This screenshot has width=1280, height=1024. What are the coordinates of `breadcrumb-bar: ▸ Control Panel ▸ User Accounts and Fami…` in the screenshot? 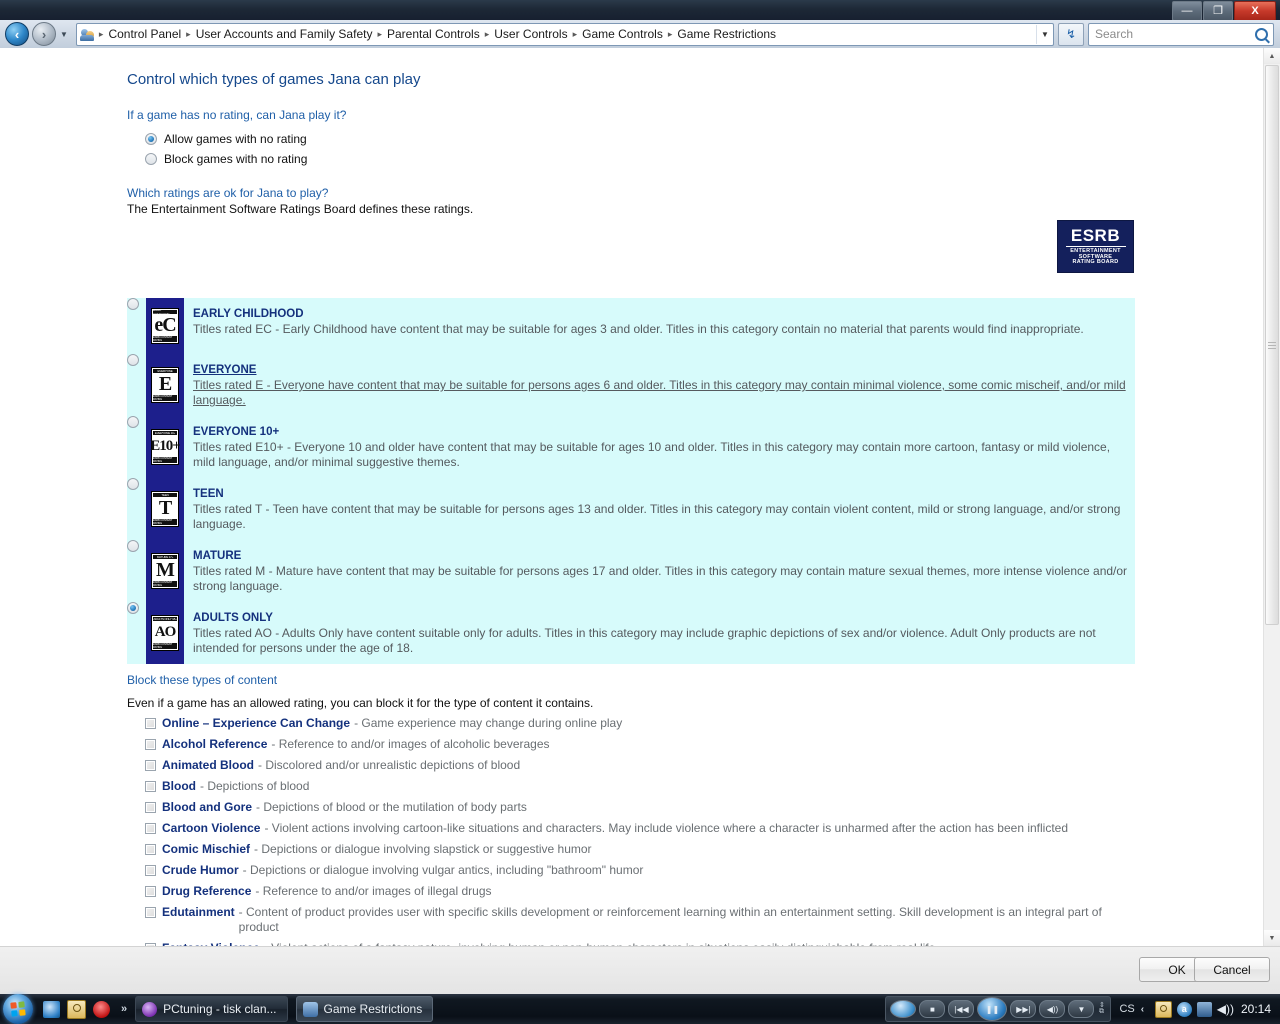 It's located at (564, 34).